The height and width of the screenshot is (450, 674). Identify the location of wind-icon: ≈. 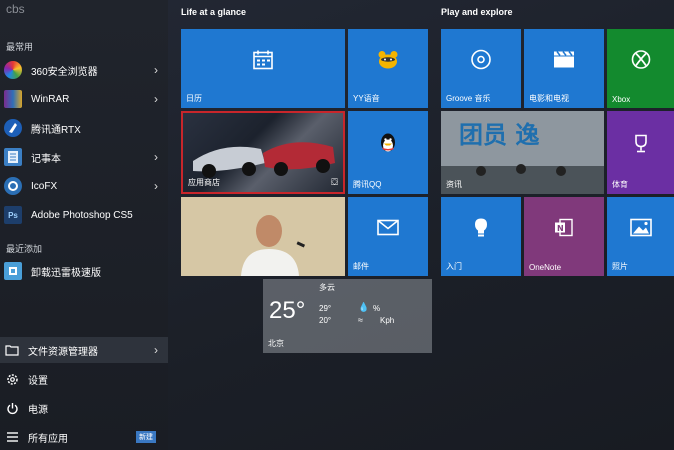
(360, 320).